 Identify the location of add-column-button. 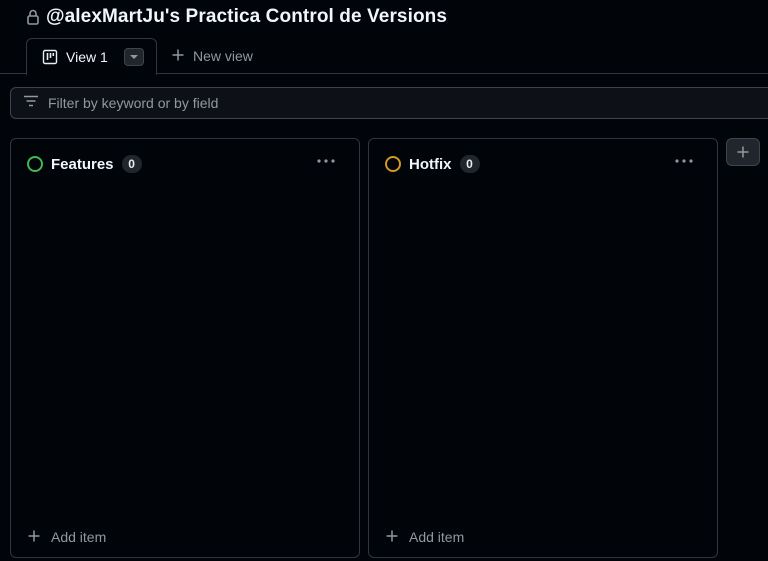
(743, 152).